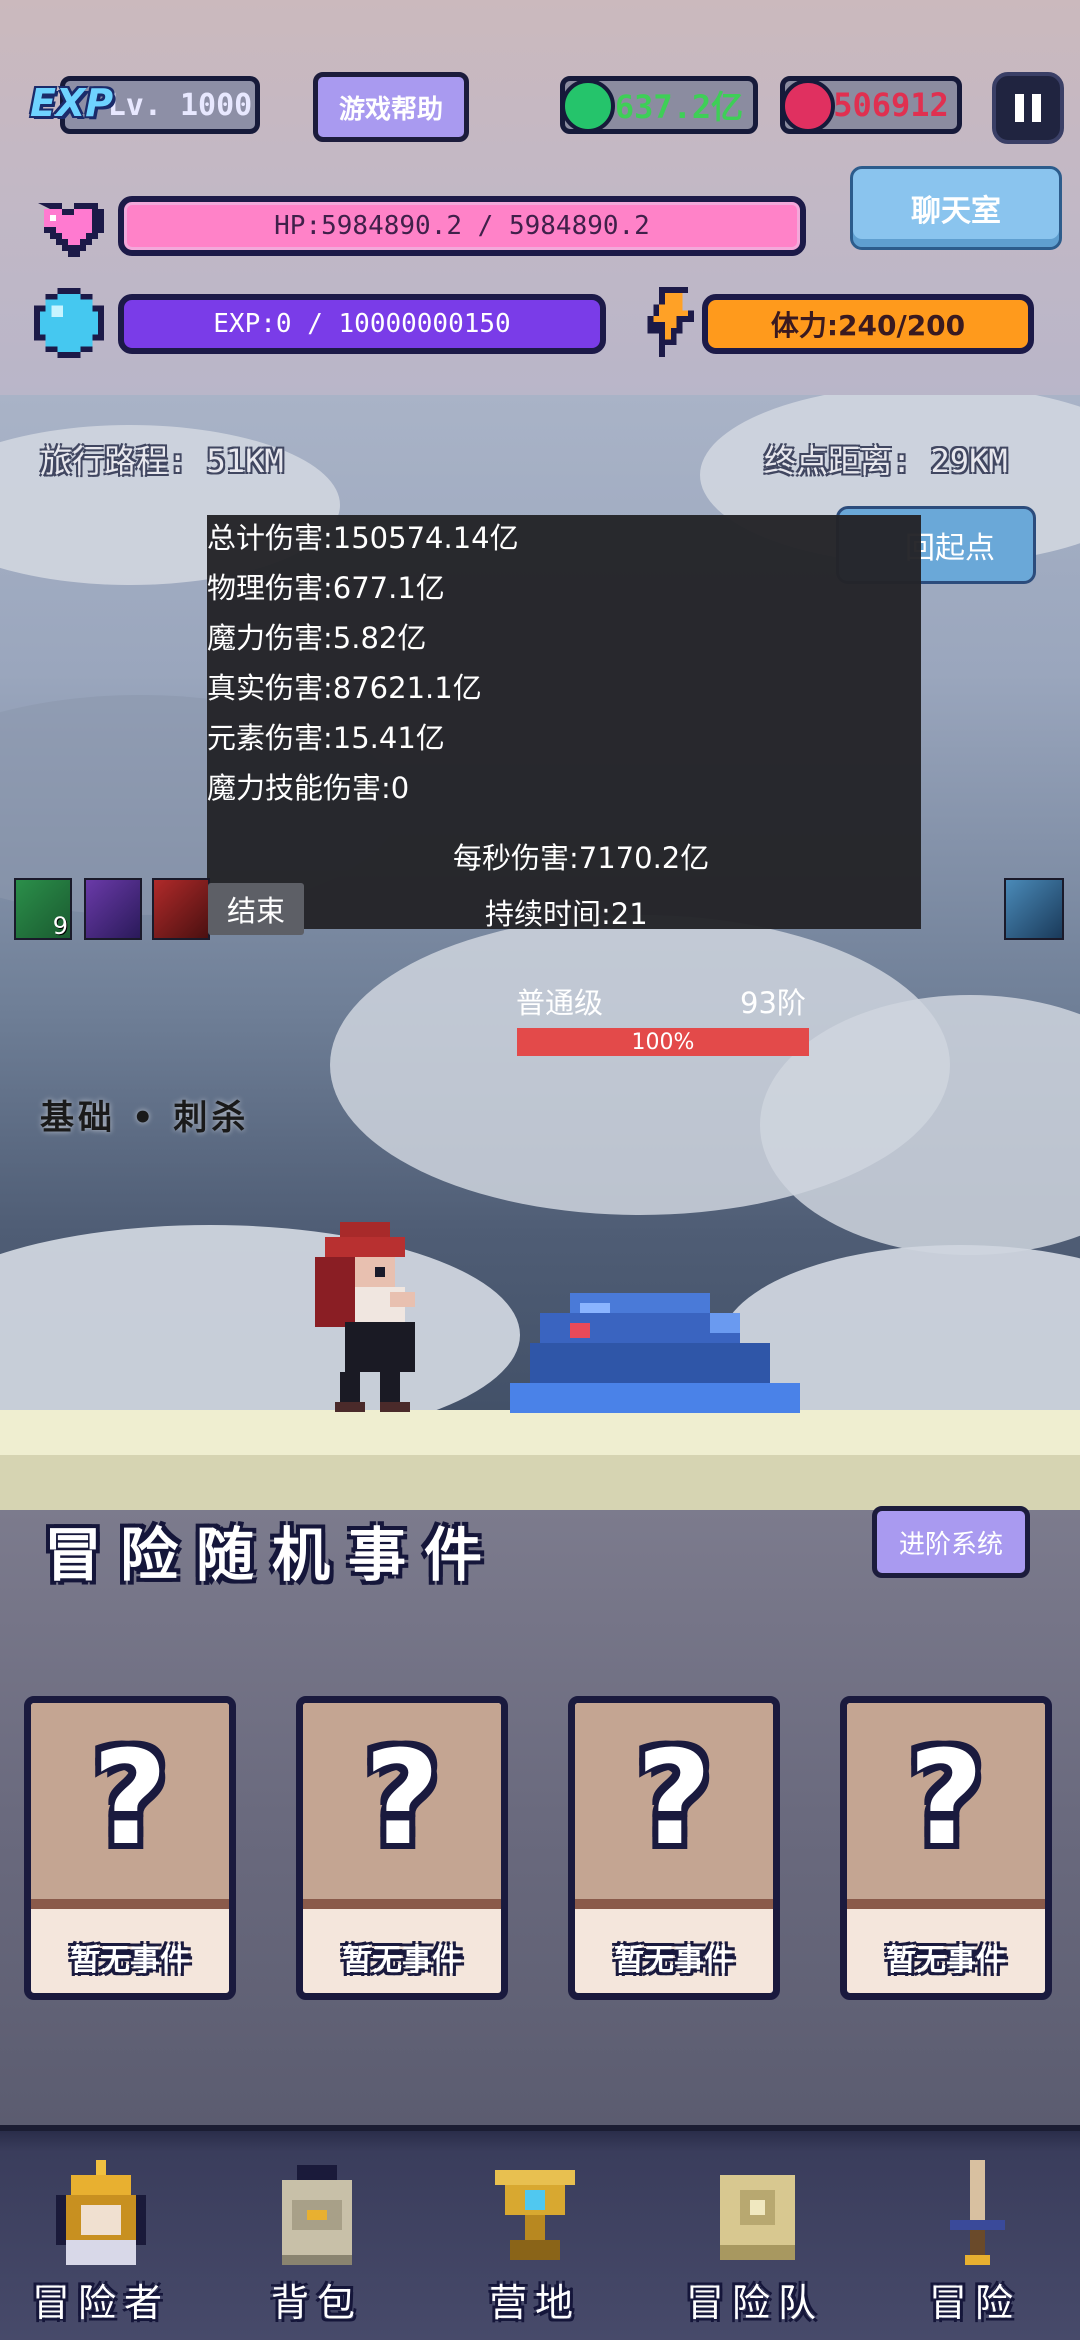  I want to click on travel-distance: 旅行路程: 51KM, so click(162, 461).